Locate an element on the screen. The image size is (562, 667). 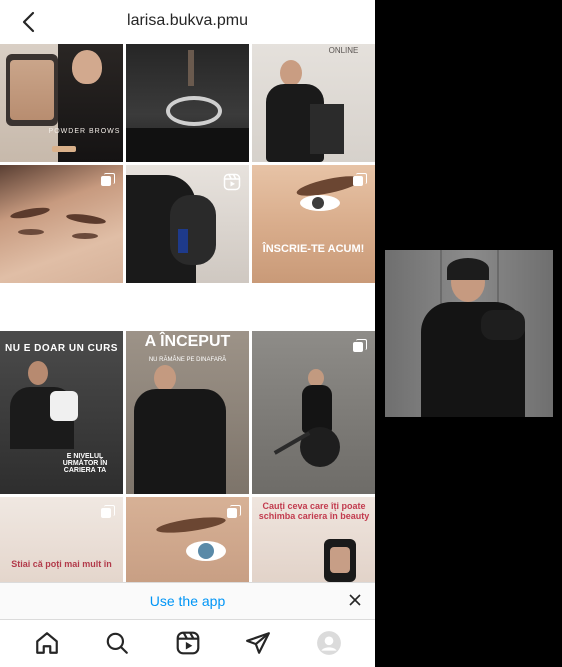
profile-header: larisa.bukva.pmu is located at coordinates (187, 22).